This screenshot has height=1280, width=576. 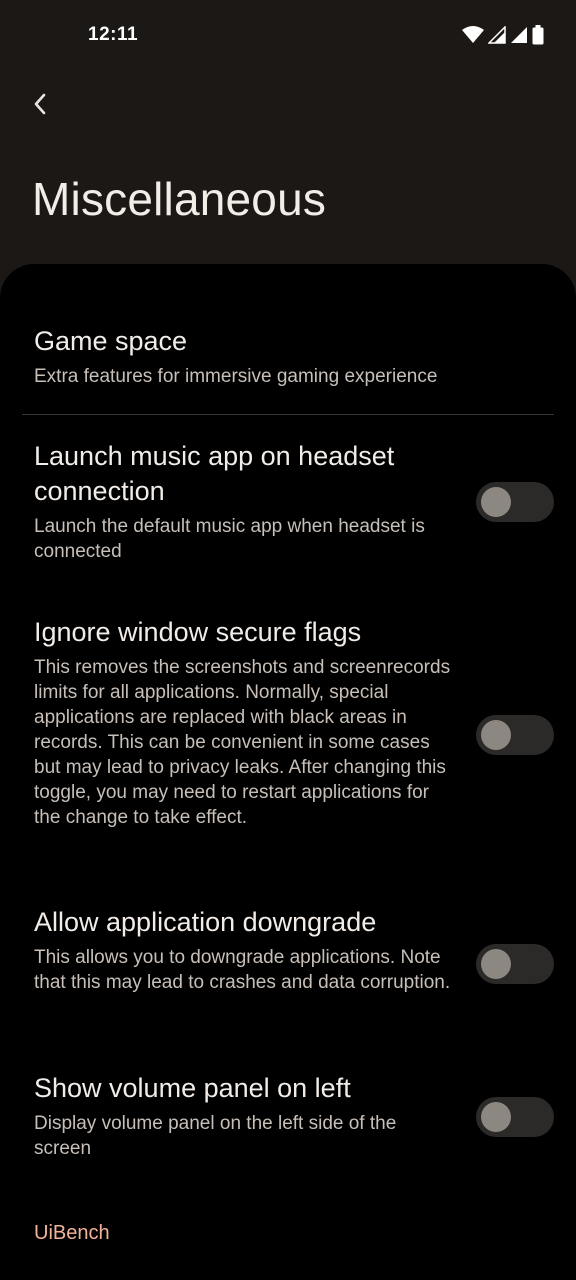 What do you see at coordinates (515, 502) in the screenshot?
I see `launch-music-app-toggle` at bounding box center [515, 502].